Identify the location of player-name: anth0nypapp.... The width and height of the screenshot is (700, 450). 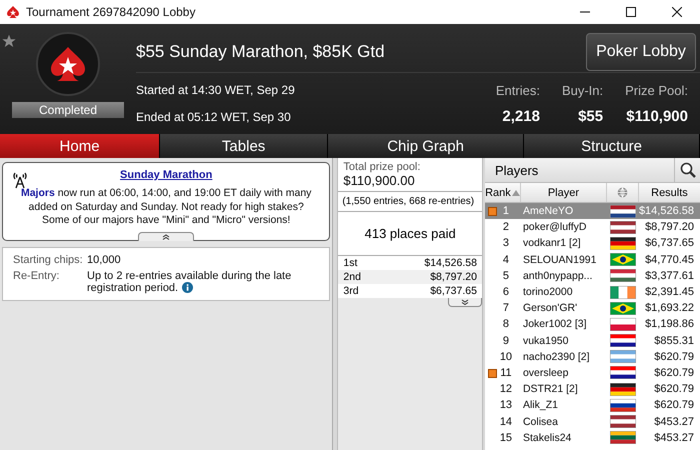
(558, 276).